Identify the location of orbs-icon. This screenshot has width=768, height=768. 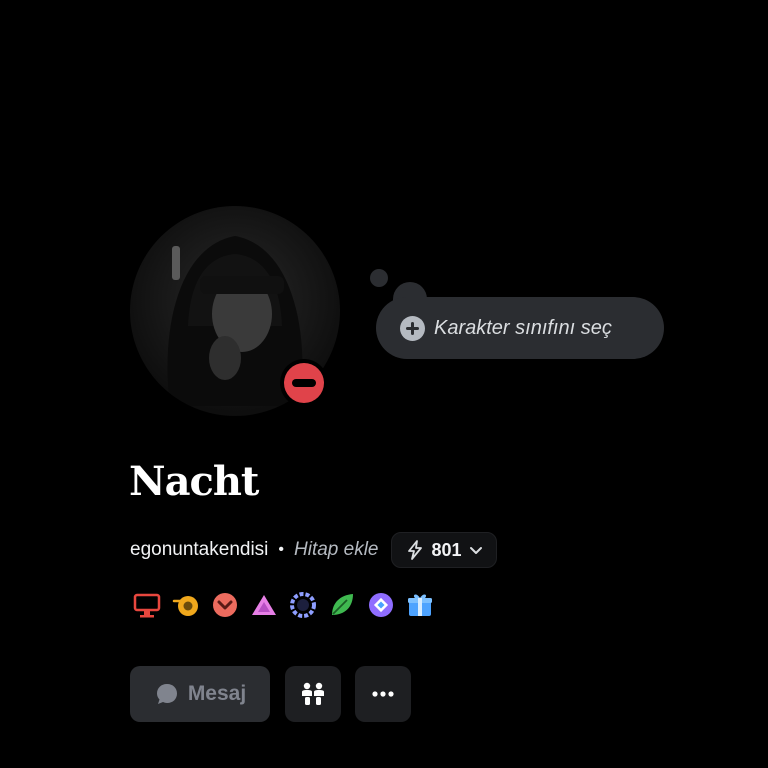
(186, 605).